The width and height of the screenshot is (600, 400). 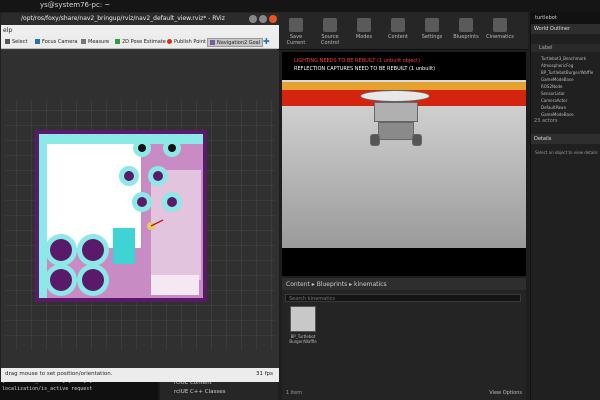 What do you see at coordinates (330, 25) in the screenshot?
I see `source-control-icon` at bounding box center [330, 25].